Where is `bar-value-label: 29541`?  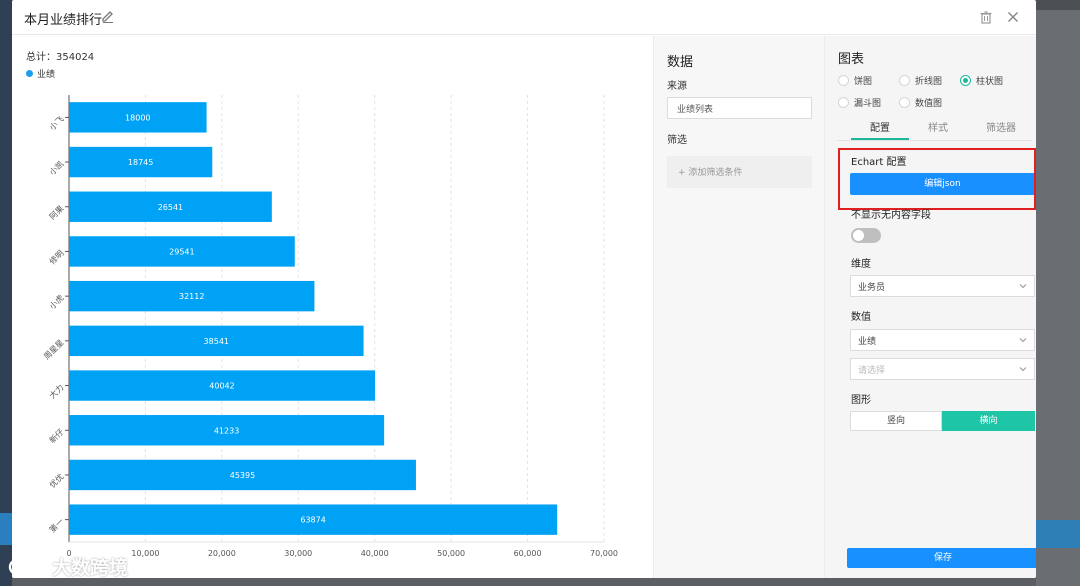
bar-value-label: 29541 is located at coordinates (181, 251).